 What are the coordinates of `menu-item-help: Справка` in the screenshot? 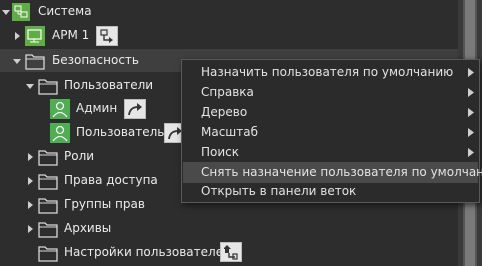 It's located at (330, 92).